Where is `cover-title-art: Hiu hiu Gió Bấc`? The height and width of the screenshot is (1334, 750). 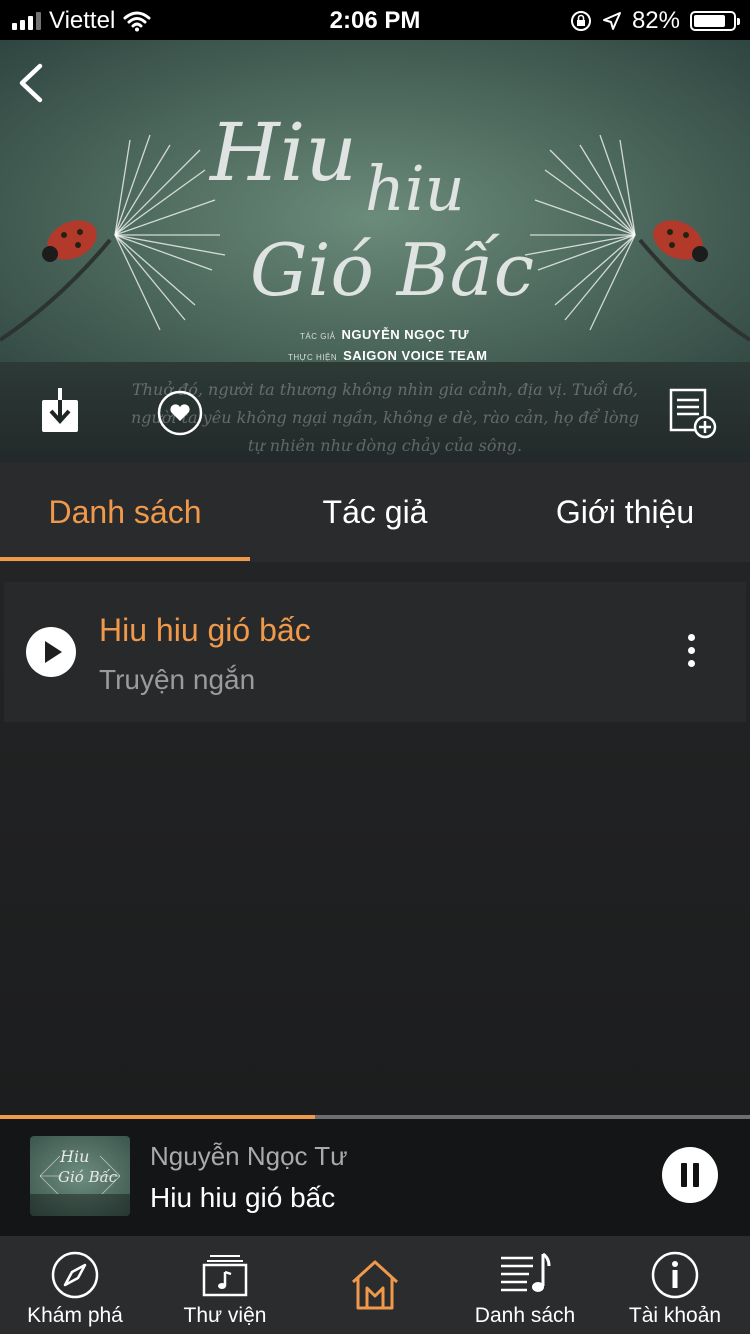
cover-title-art: Hiu hiu Gió Bấc is located at coordinates (371, 209).